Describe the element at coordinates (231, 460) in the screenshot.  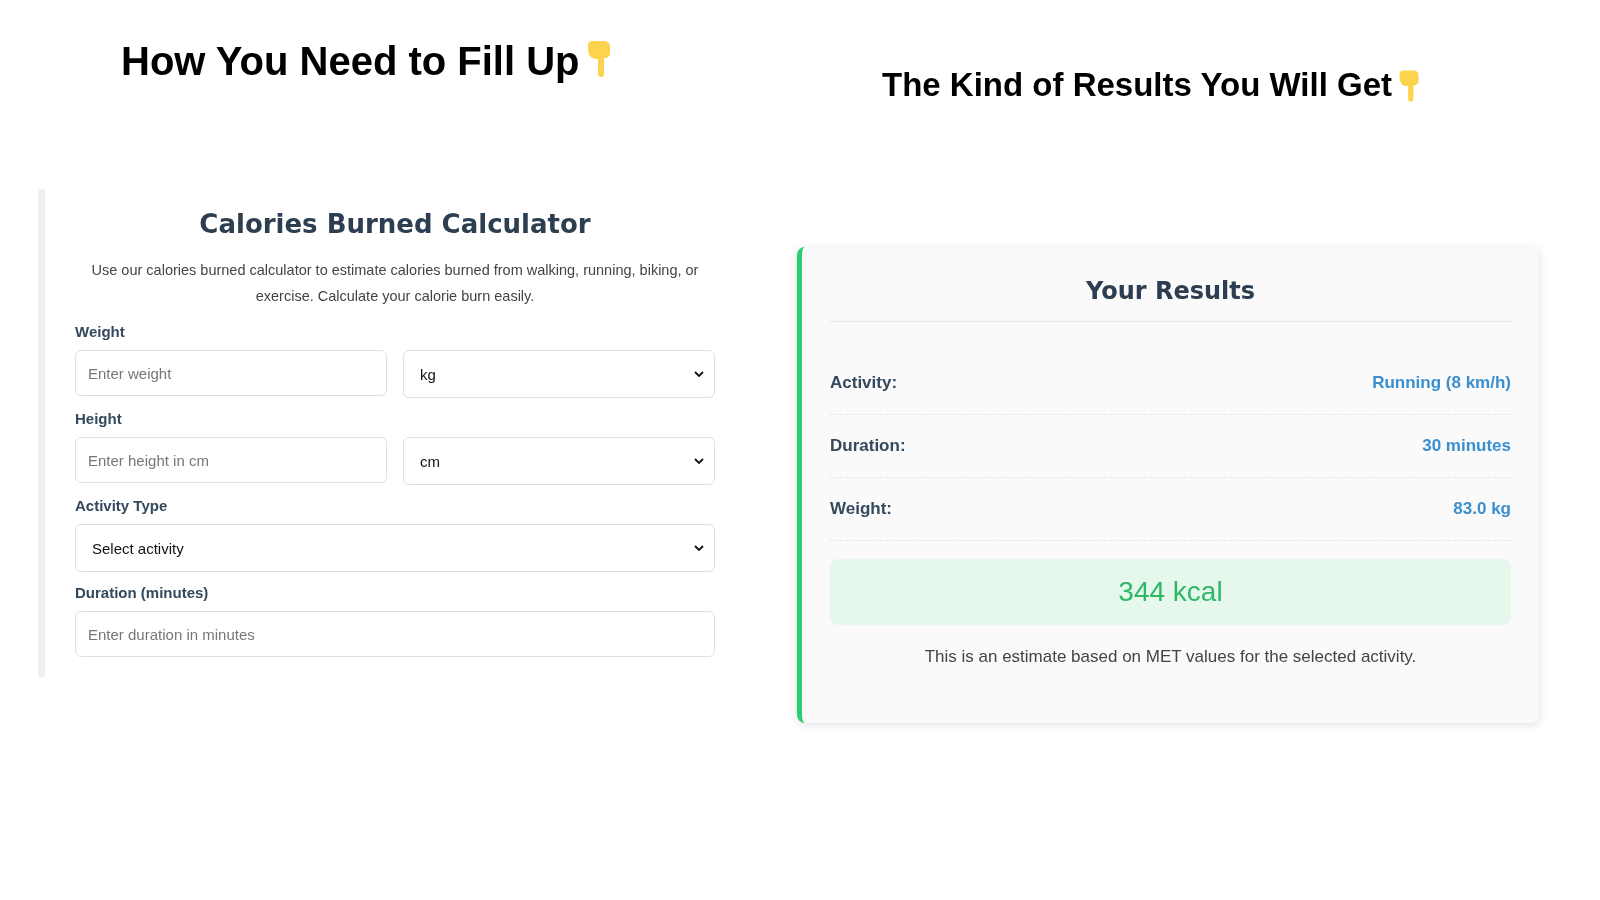
I see `input-field: Enter height in cm` at that location.